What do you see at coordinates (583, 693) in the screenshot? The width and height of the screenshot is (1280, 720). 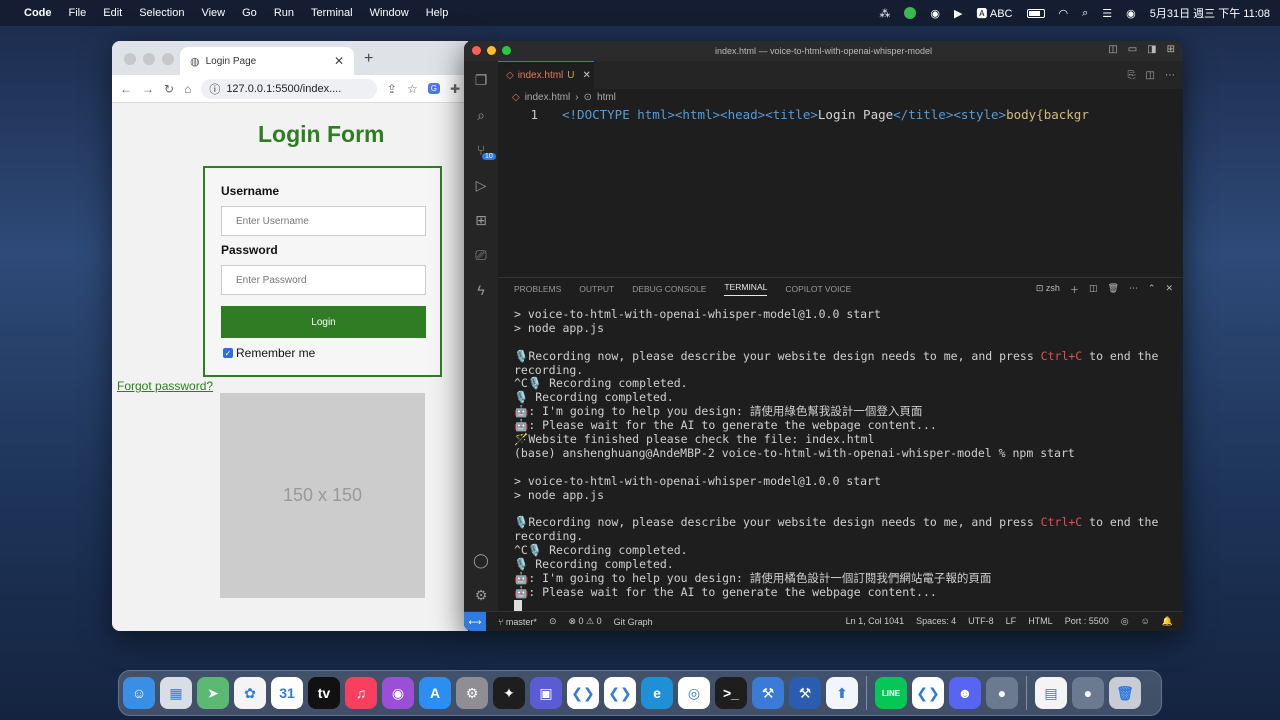 I see `vscode-icon: ❮❯` at bounding box center [583, 693].